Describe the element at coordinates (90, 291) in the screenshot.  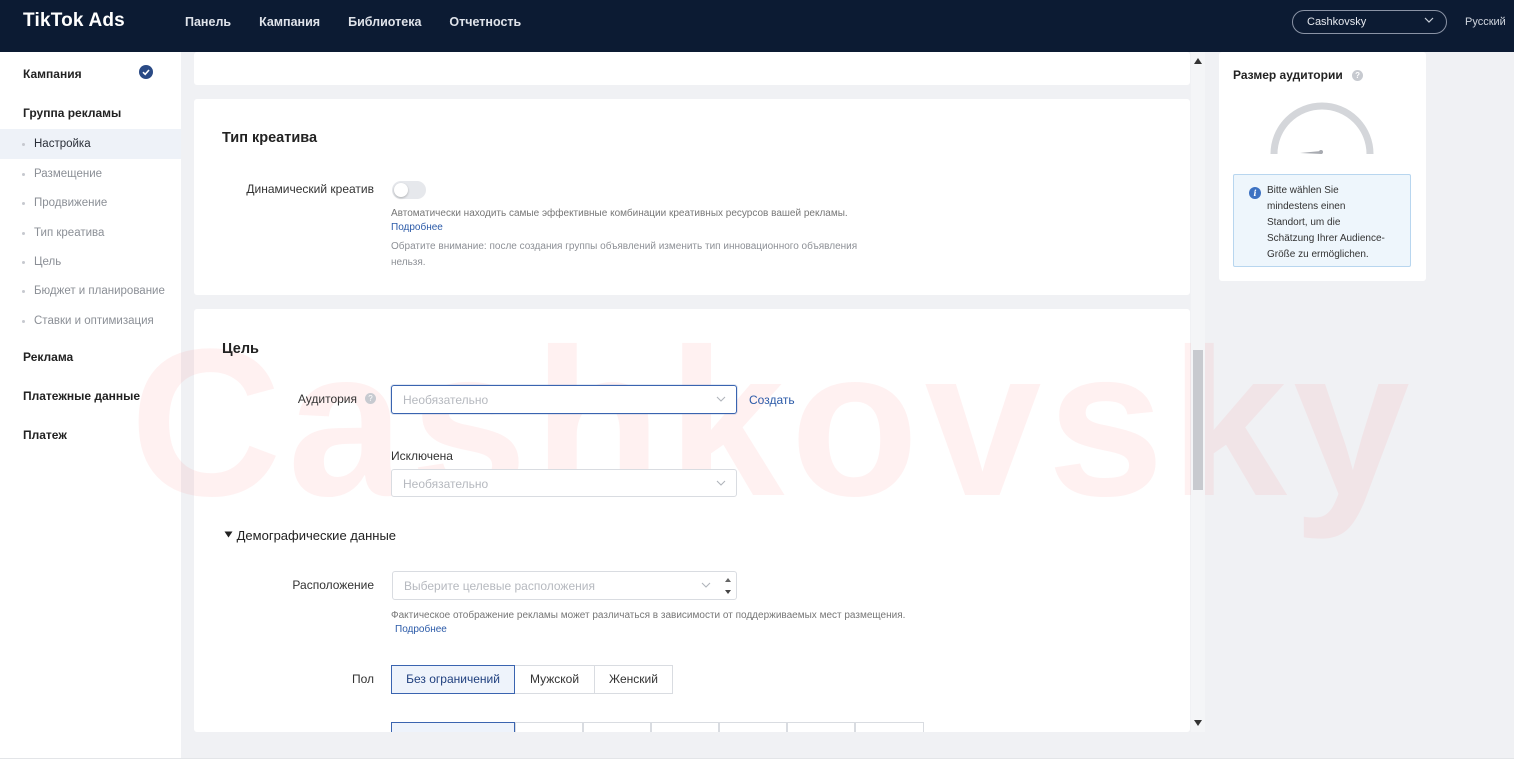
I see `sidebar-subitem-budget: Бюджет и планирование` at that location.